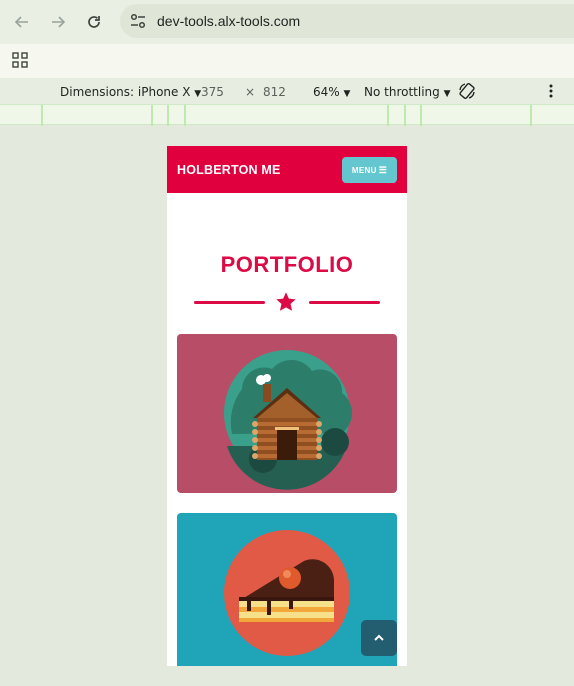  I want to click on menu-button: MENU ☰, so click(369, 170).